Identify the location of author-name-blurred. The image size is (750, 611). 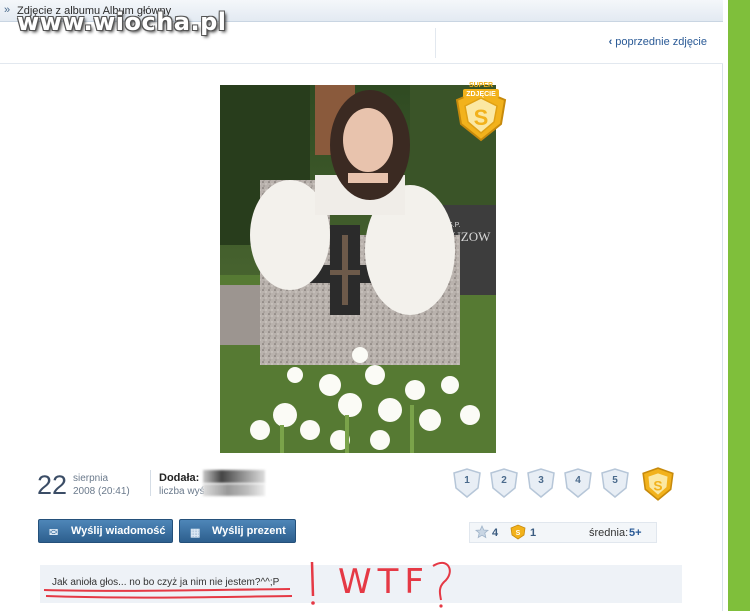
(234, 476).